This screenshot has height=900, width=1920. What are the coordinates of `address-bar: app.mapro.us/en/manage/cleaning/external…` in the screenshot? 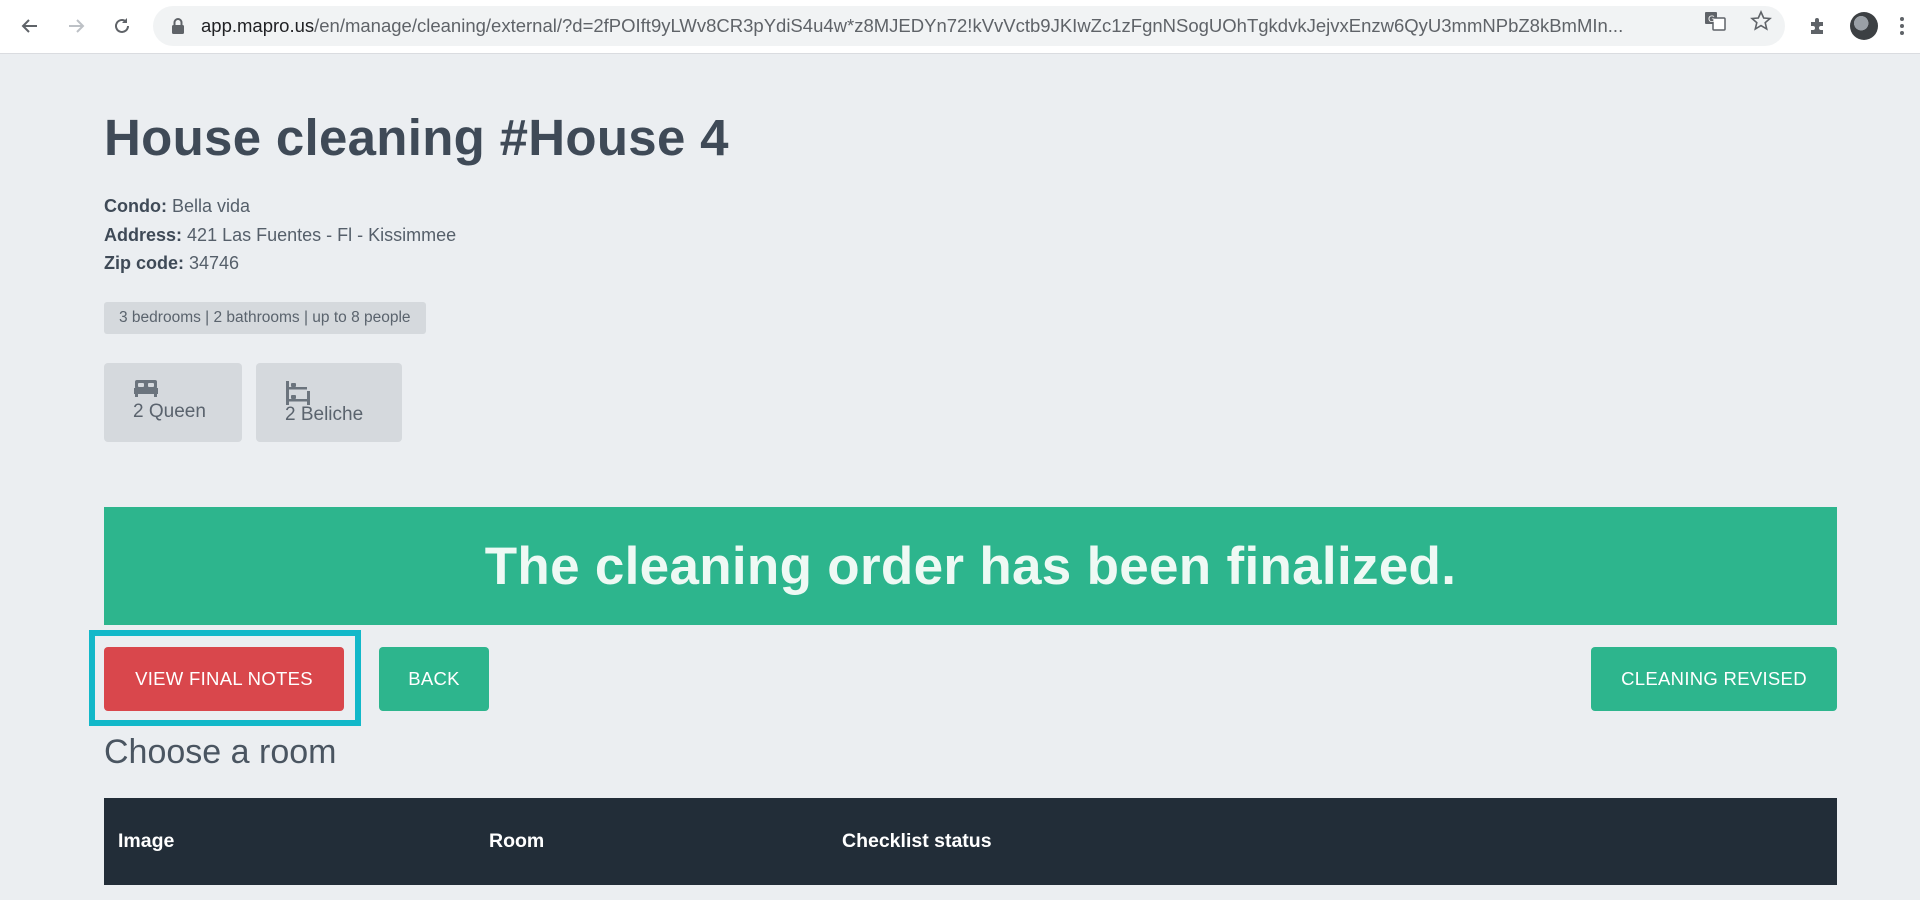 It's located at (969, 26).